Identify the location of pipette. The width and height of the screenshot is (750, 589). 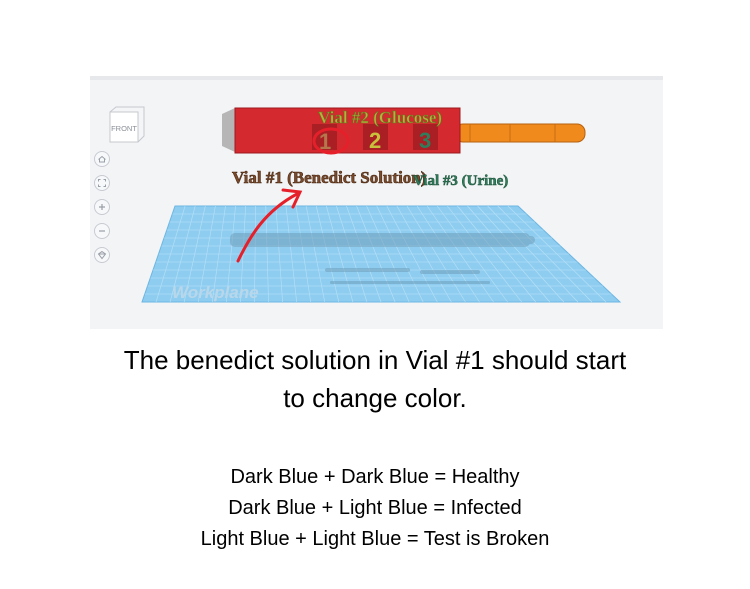
(520, 133).